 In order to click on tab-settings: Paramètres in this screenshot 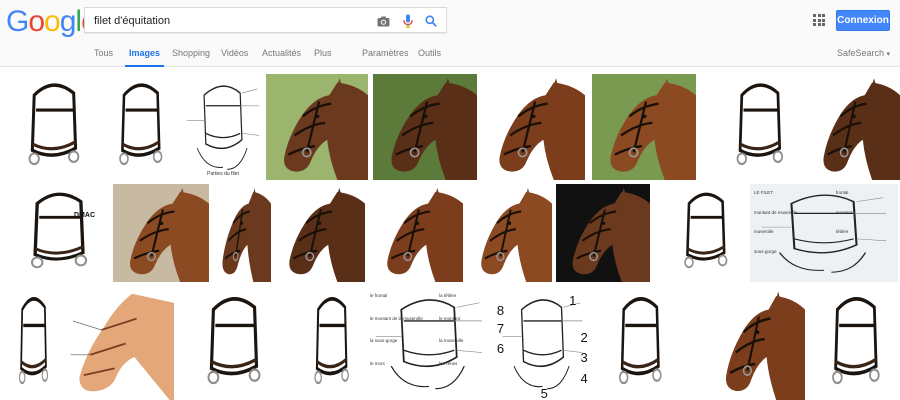, I will do `click(385, 57)`.